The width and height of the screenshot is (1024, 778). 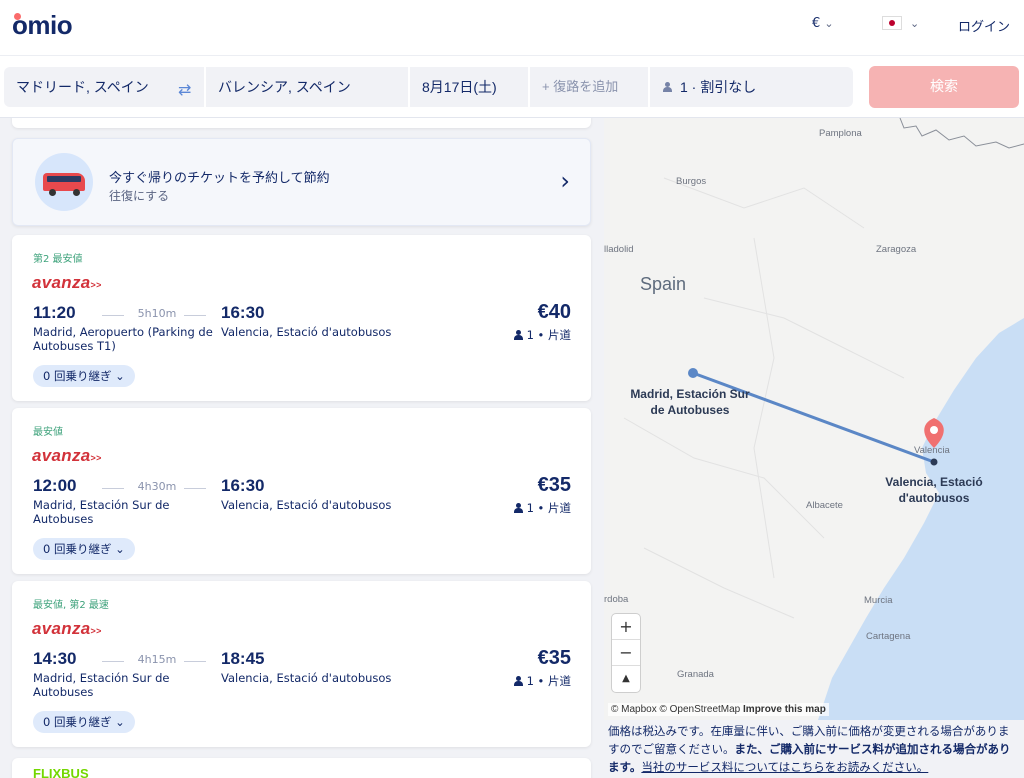 What do you see at coordinates (104, 87) in the screenshot?
I see `origin-field: マドリード, スペイン` at bounding box center [104, 87].